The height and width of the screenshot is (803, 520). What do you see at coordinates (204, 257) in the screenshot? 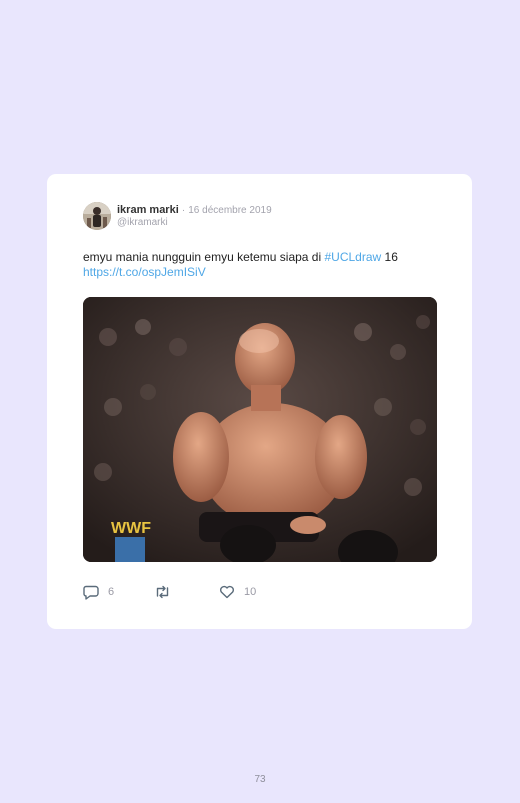
I see `tweet-text-body: emyu mania nungguin emyu ketemu siapa di` at bounding box center [204, 257].